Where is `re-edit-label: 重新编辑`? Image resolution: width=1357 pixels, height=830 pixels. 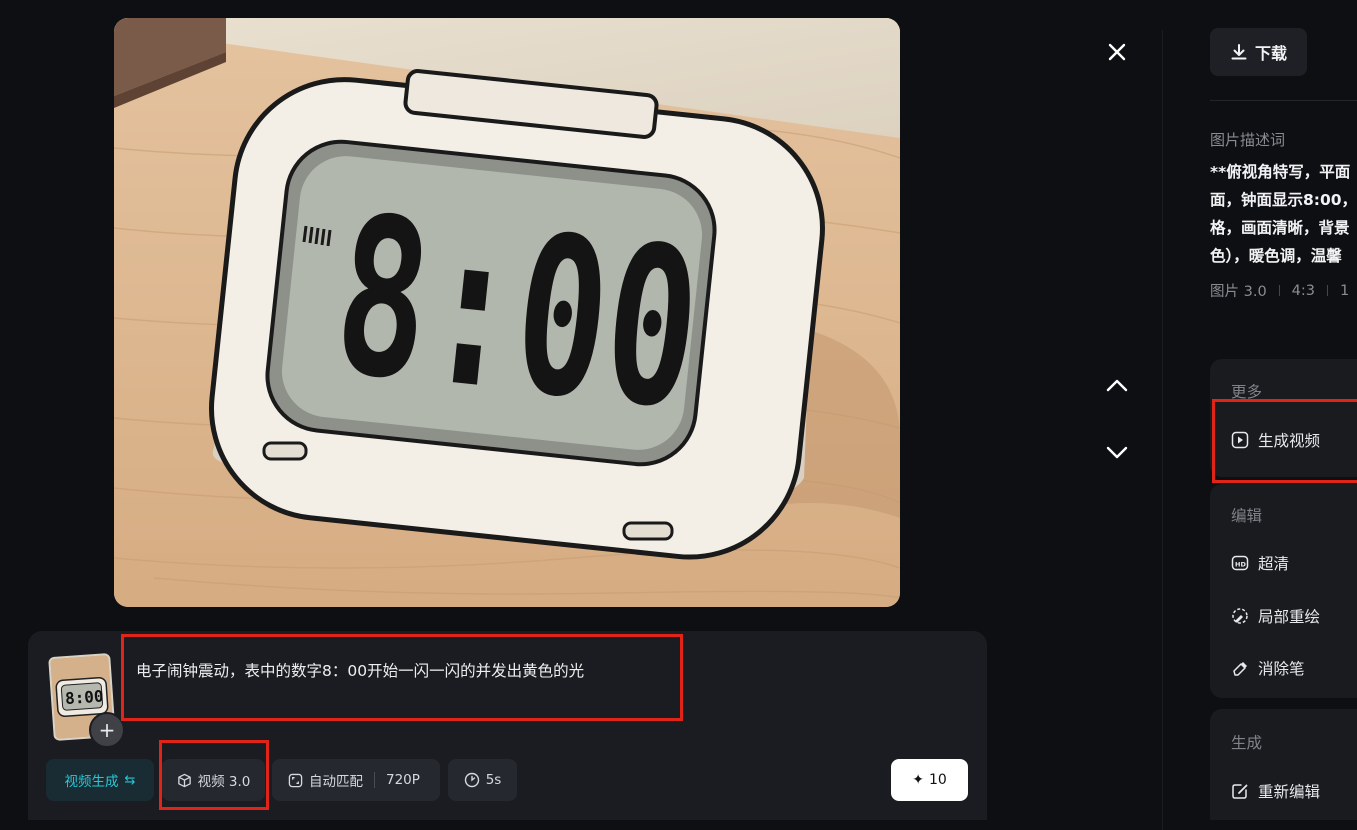
re-edit-label: 重新编辑 is located at coordinates (1289, 792).